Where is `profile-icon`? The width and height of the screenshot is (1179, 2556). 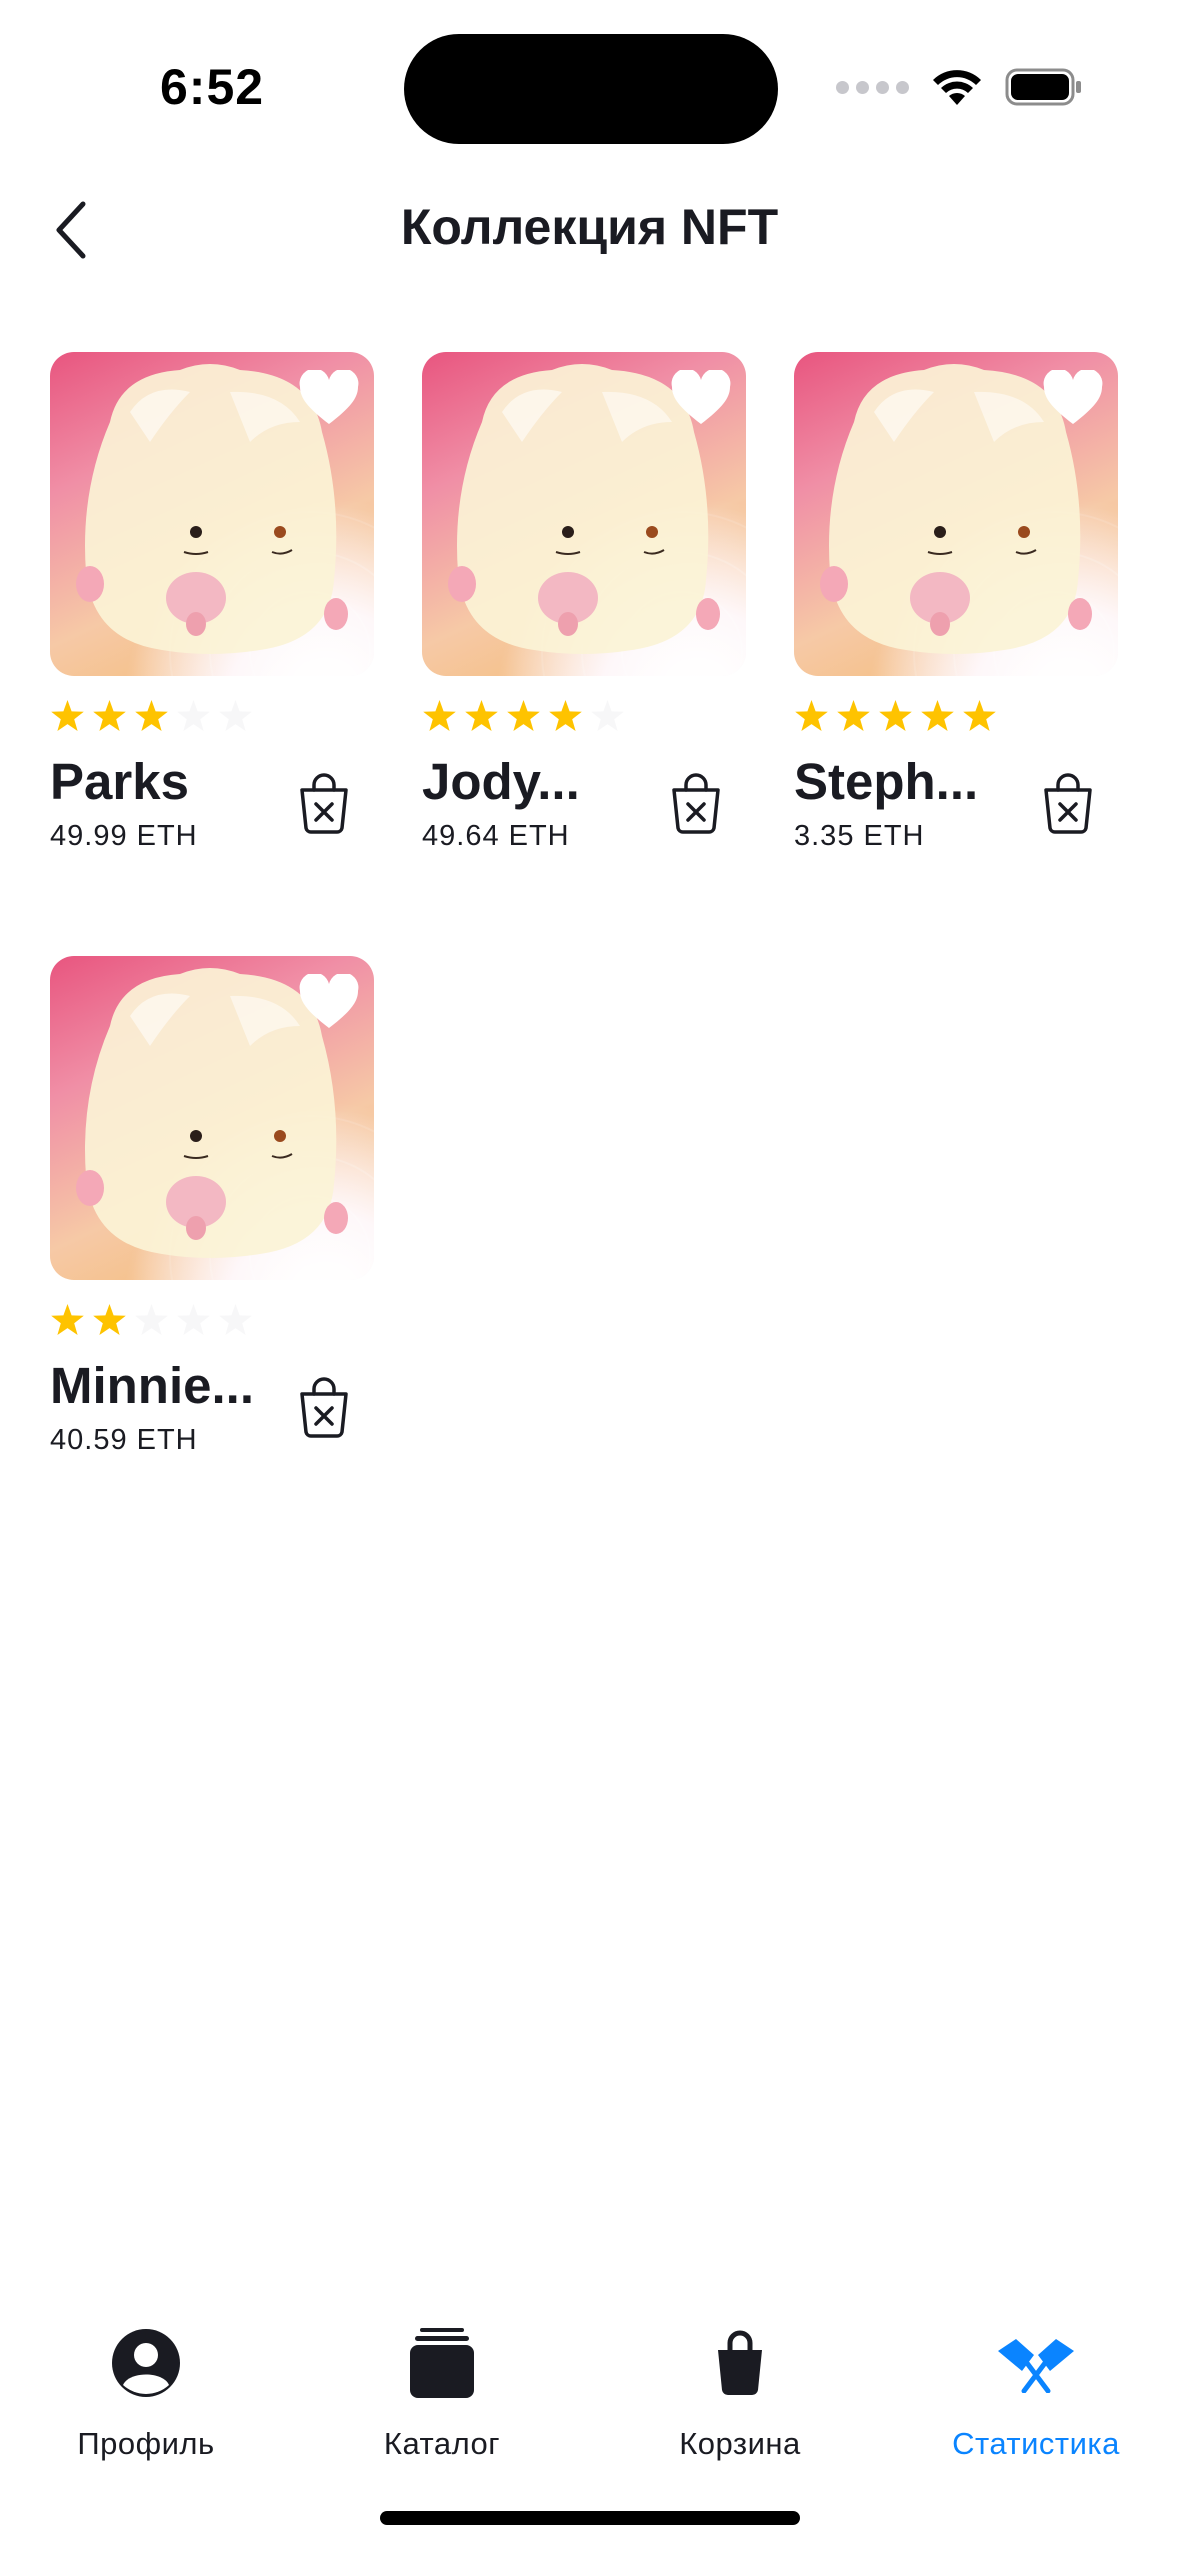 profile-icon is located at coordinates (146, 2363).